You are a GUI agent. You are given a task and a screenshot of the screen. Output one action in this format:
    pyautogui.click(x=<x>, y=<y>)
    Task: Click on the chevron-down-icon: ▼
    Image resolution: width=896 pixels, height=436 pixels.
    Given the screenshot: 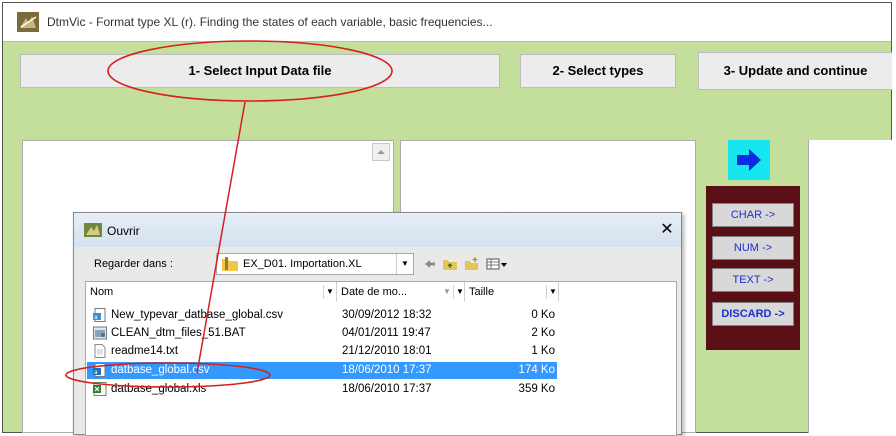 What is the action you would take?
    pyautogui.click(x=404, y=264)
    